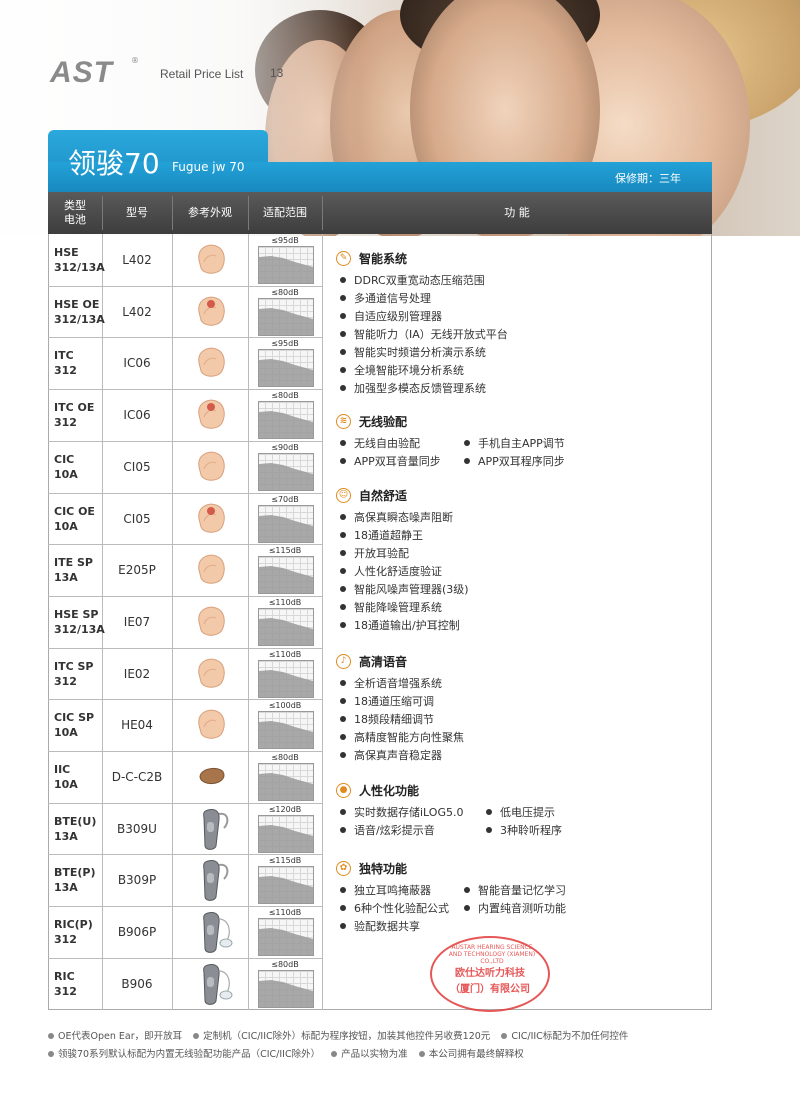  I want to click on feature-item: 智能听力（IA）无线开放式平台, so click(424, 334).